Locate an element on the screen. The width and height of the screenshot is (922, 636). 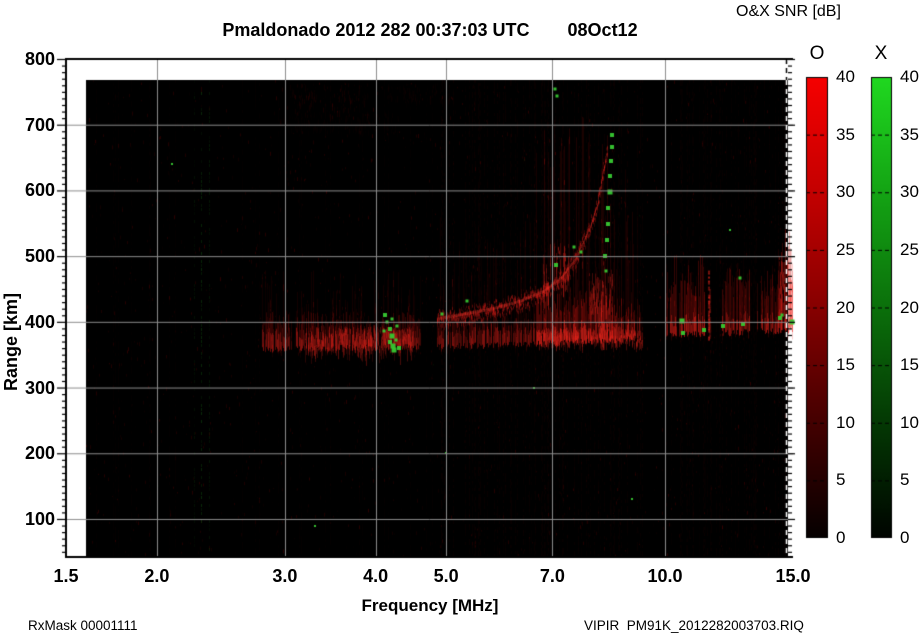
o-colorbar-tick-label: 30 is located at coordinates (845, 192).